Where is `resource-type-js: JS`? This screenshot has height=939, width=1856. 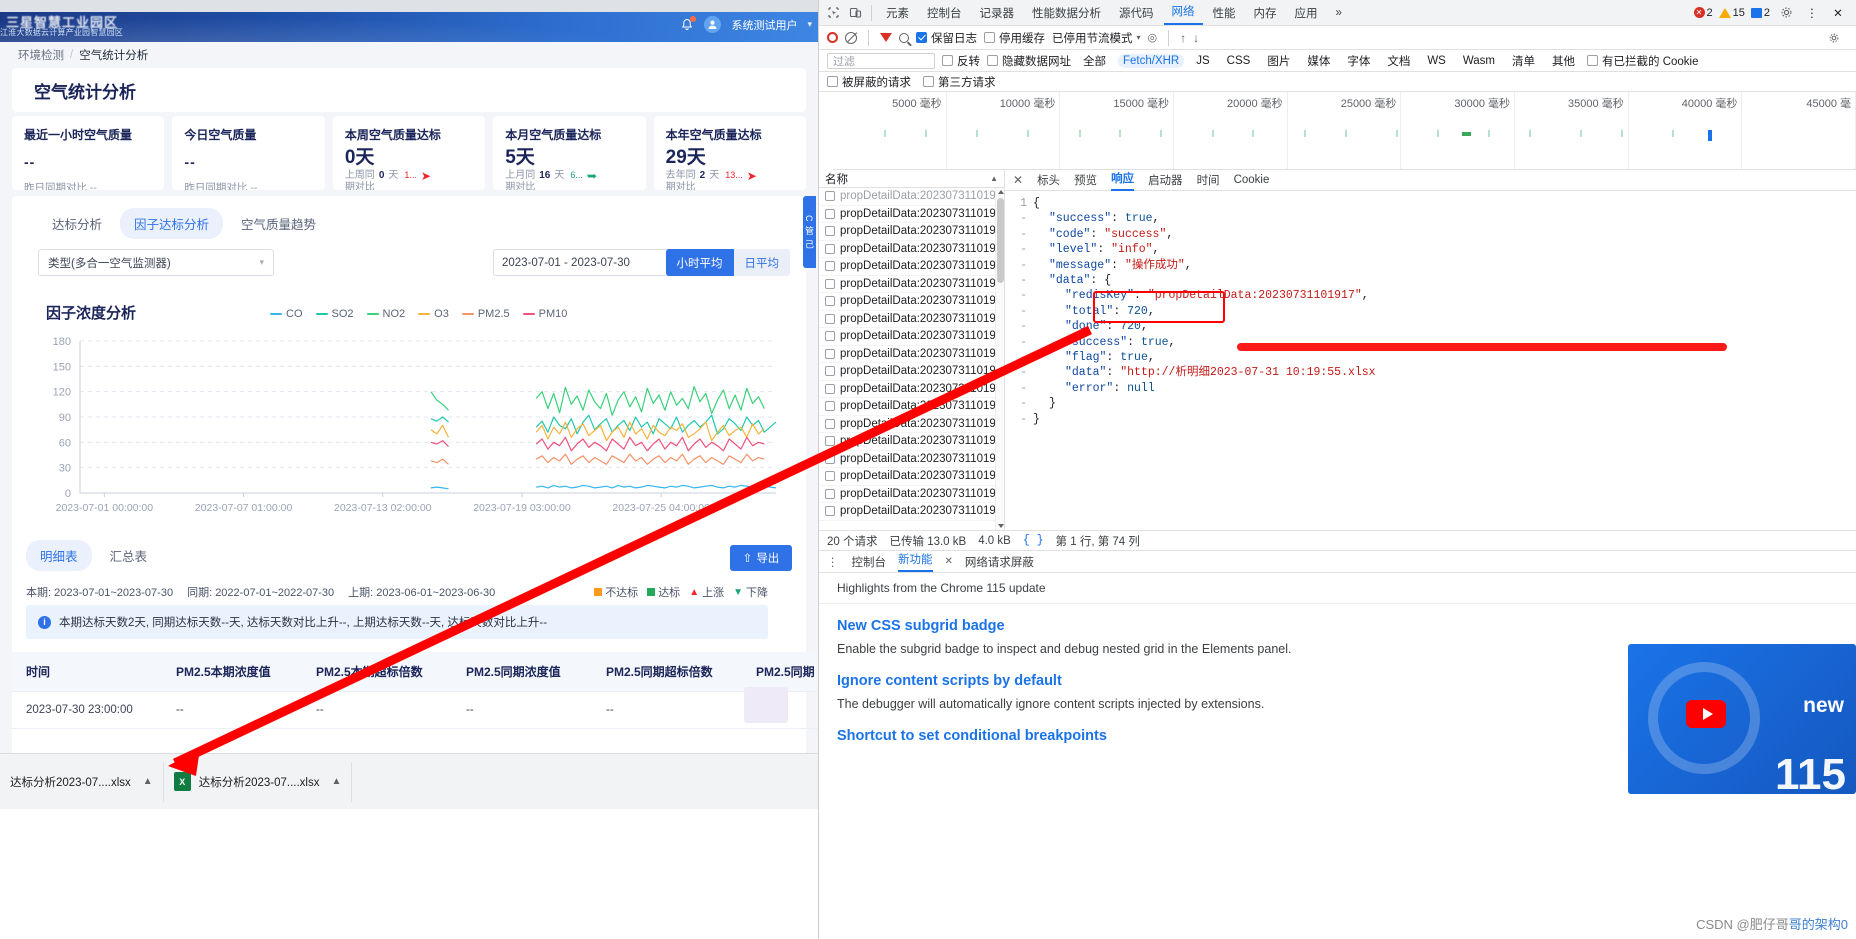
resource-type-js: JS is located at coordinates (1202, 61).